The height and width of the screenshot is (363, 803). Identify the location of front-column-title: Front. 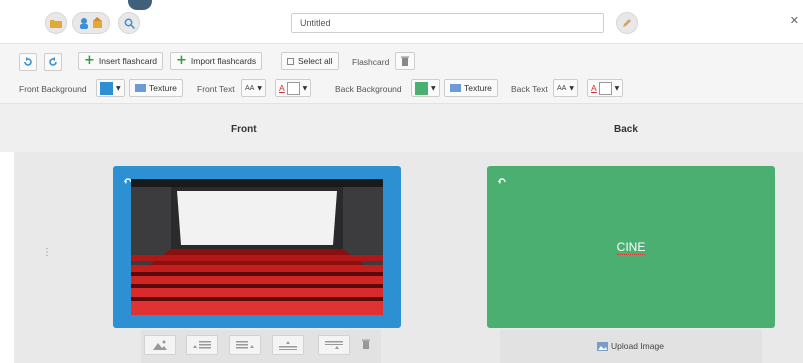
(244, 129).